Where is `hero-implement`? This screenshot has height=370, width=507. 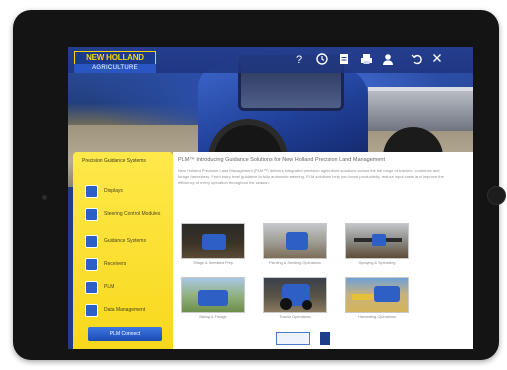
hero-implement is located at coordinates (420, 109).